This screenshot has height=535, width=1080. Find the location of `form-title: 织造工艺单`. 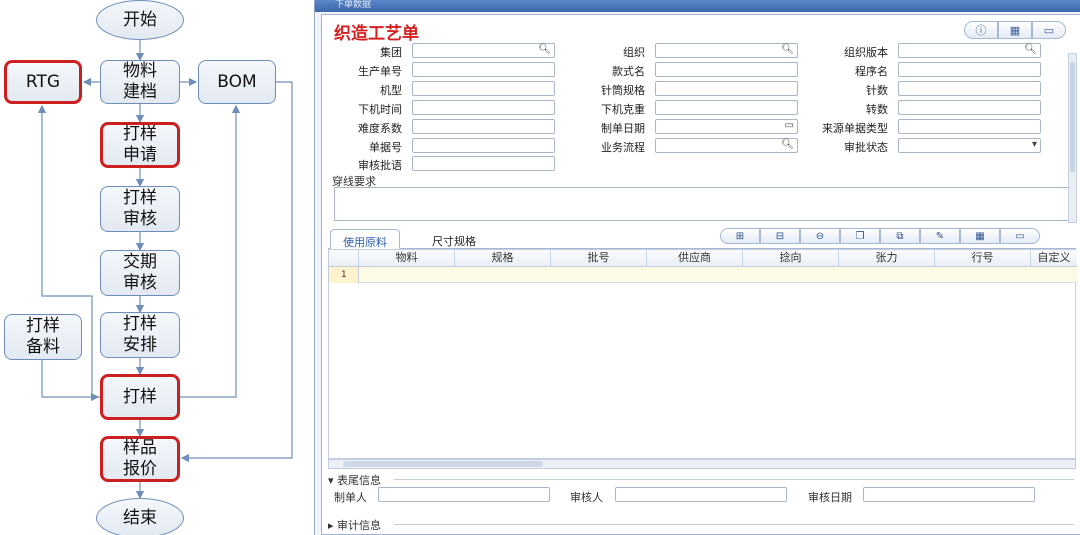

form-title: 织造工艺单 is located at coordinates (376, 34).